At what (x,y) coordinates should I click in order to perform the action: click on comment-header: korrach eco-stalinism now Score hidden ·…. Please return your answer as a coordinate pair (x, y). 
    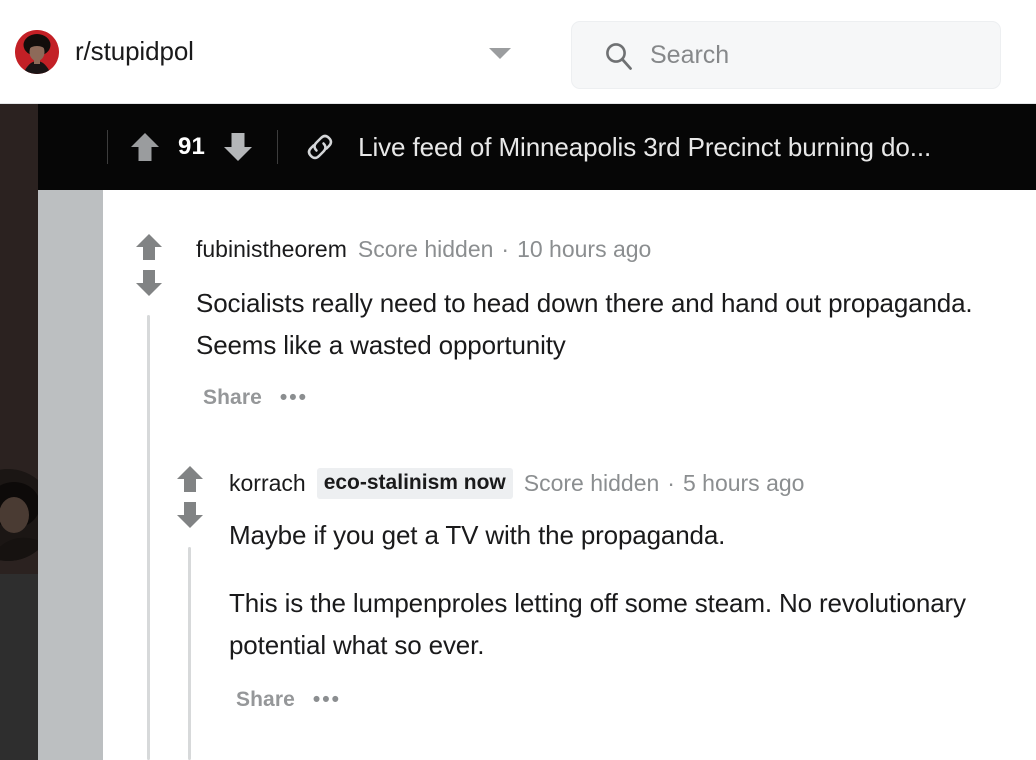
    Looking at the image, I should click on (516, 483).